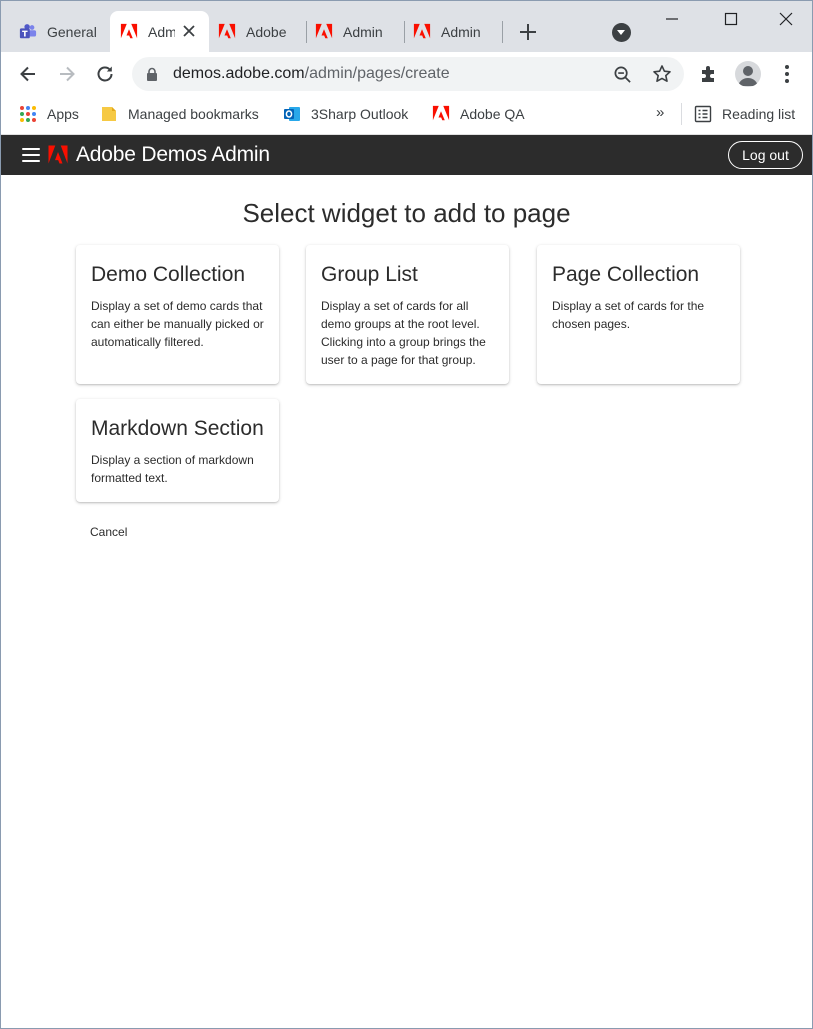  I want to click on browser-toolbar: demos.adobe.com/admin/pages/create, so click(406, 74).